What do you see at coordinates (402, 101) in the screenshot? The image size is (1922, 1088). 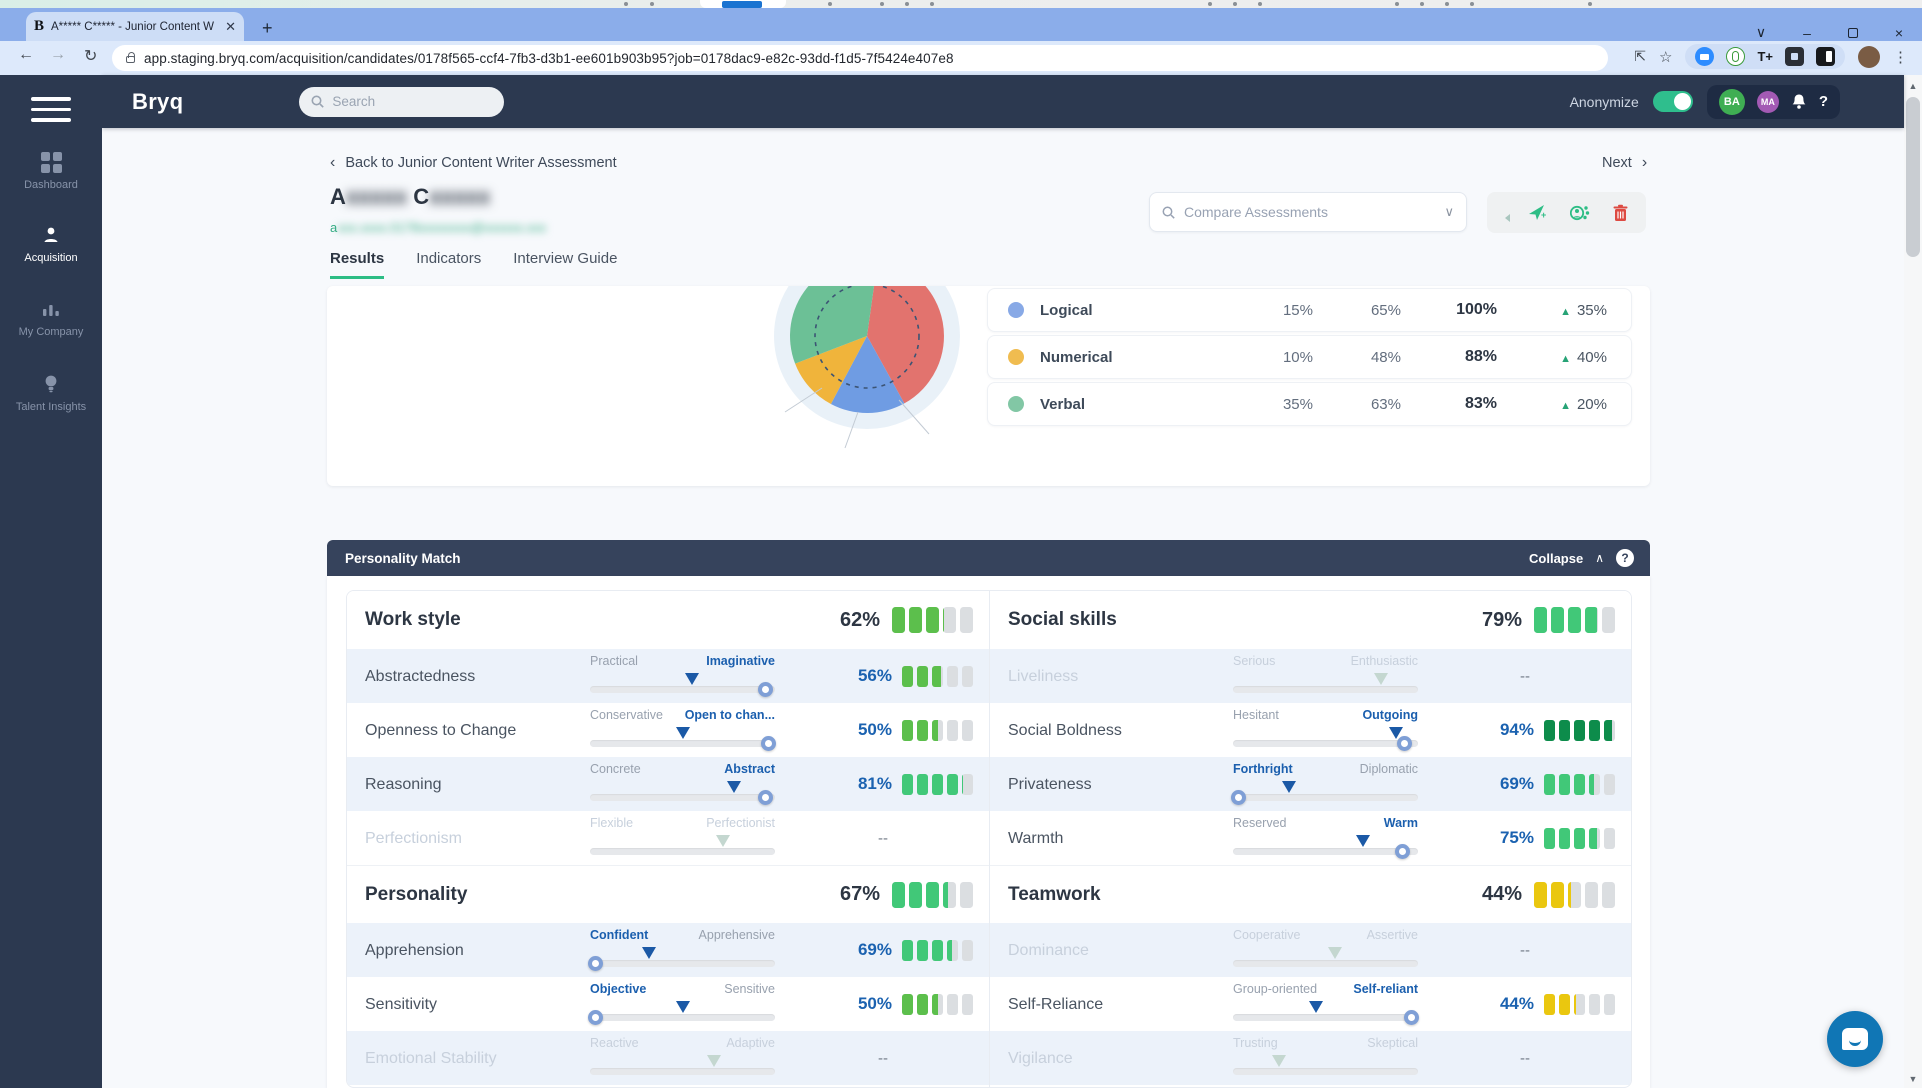 I see `search-input: Search` at bounding box center [402, 101].